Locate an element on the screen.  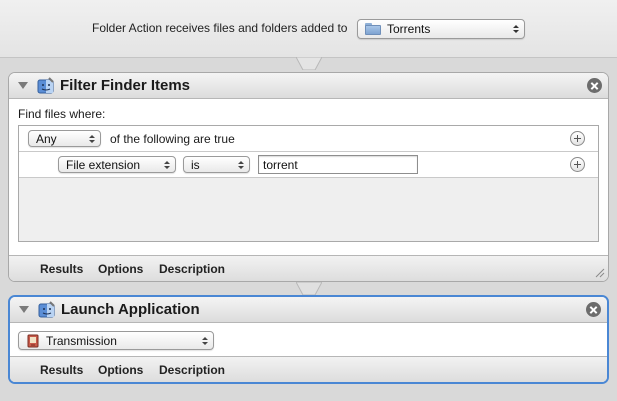
operator-value: is is located at coordinates (195, 164).